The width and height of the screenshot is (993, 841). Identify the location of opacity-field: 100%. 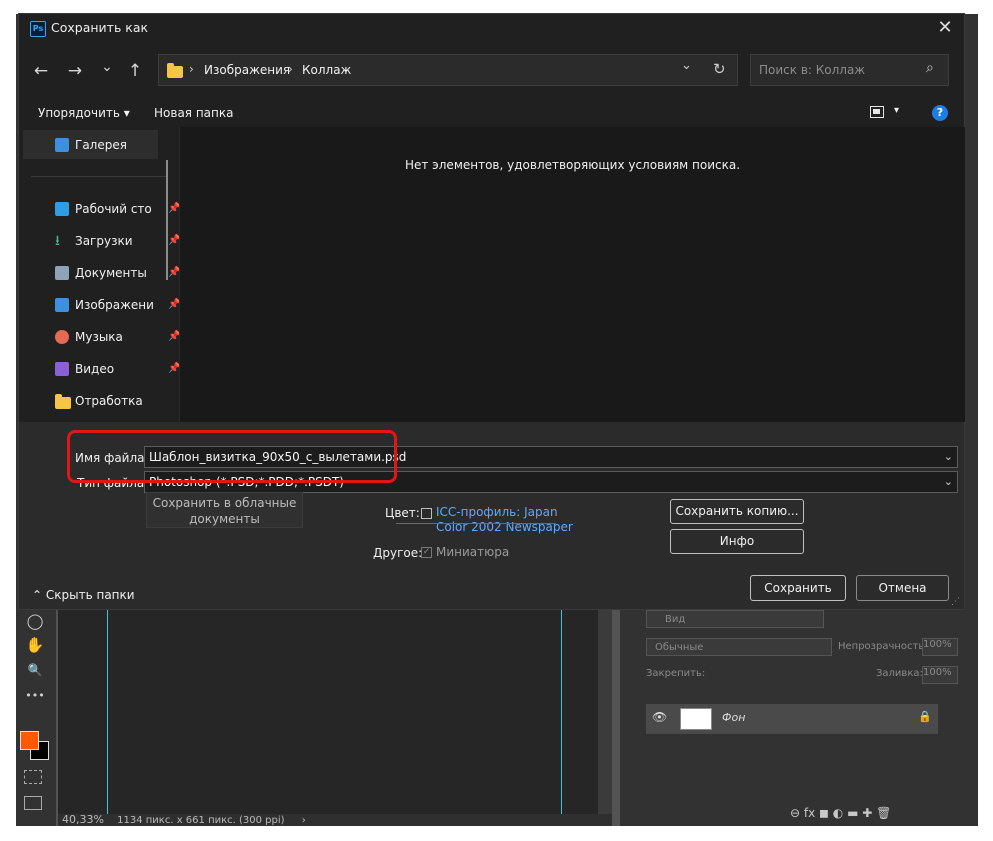
(940, 647).